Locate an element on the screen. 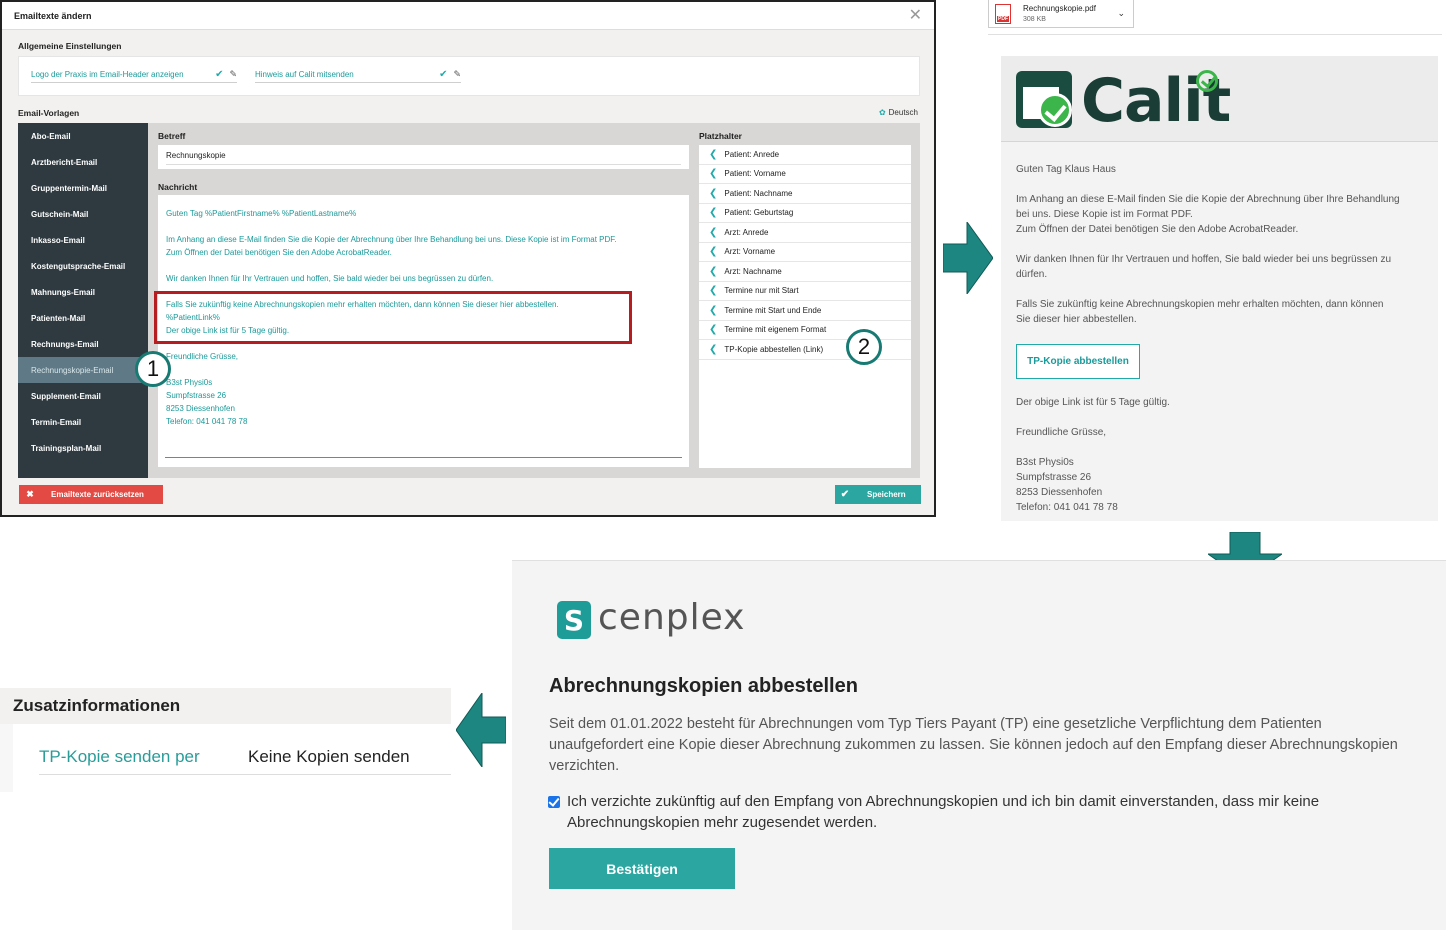  confirm-button: Bestätigen is located at coordinates (642, 868).